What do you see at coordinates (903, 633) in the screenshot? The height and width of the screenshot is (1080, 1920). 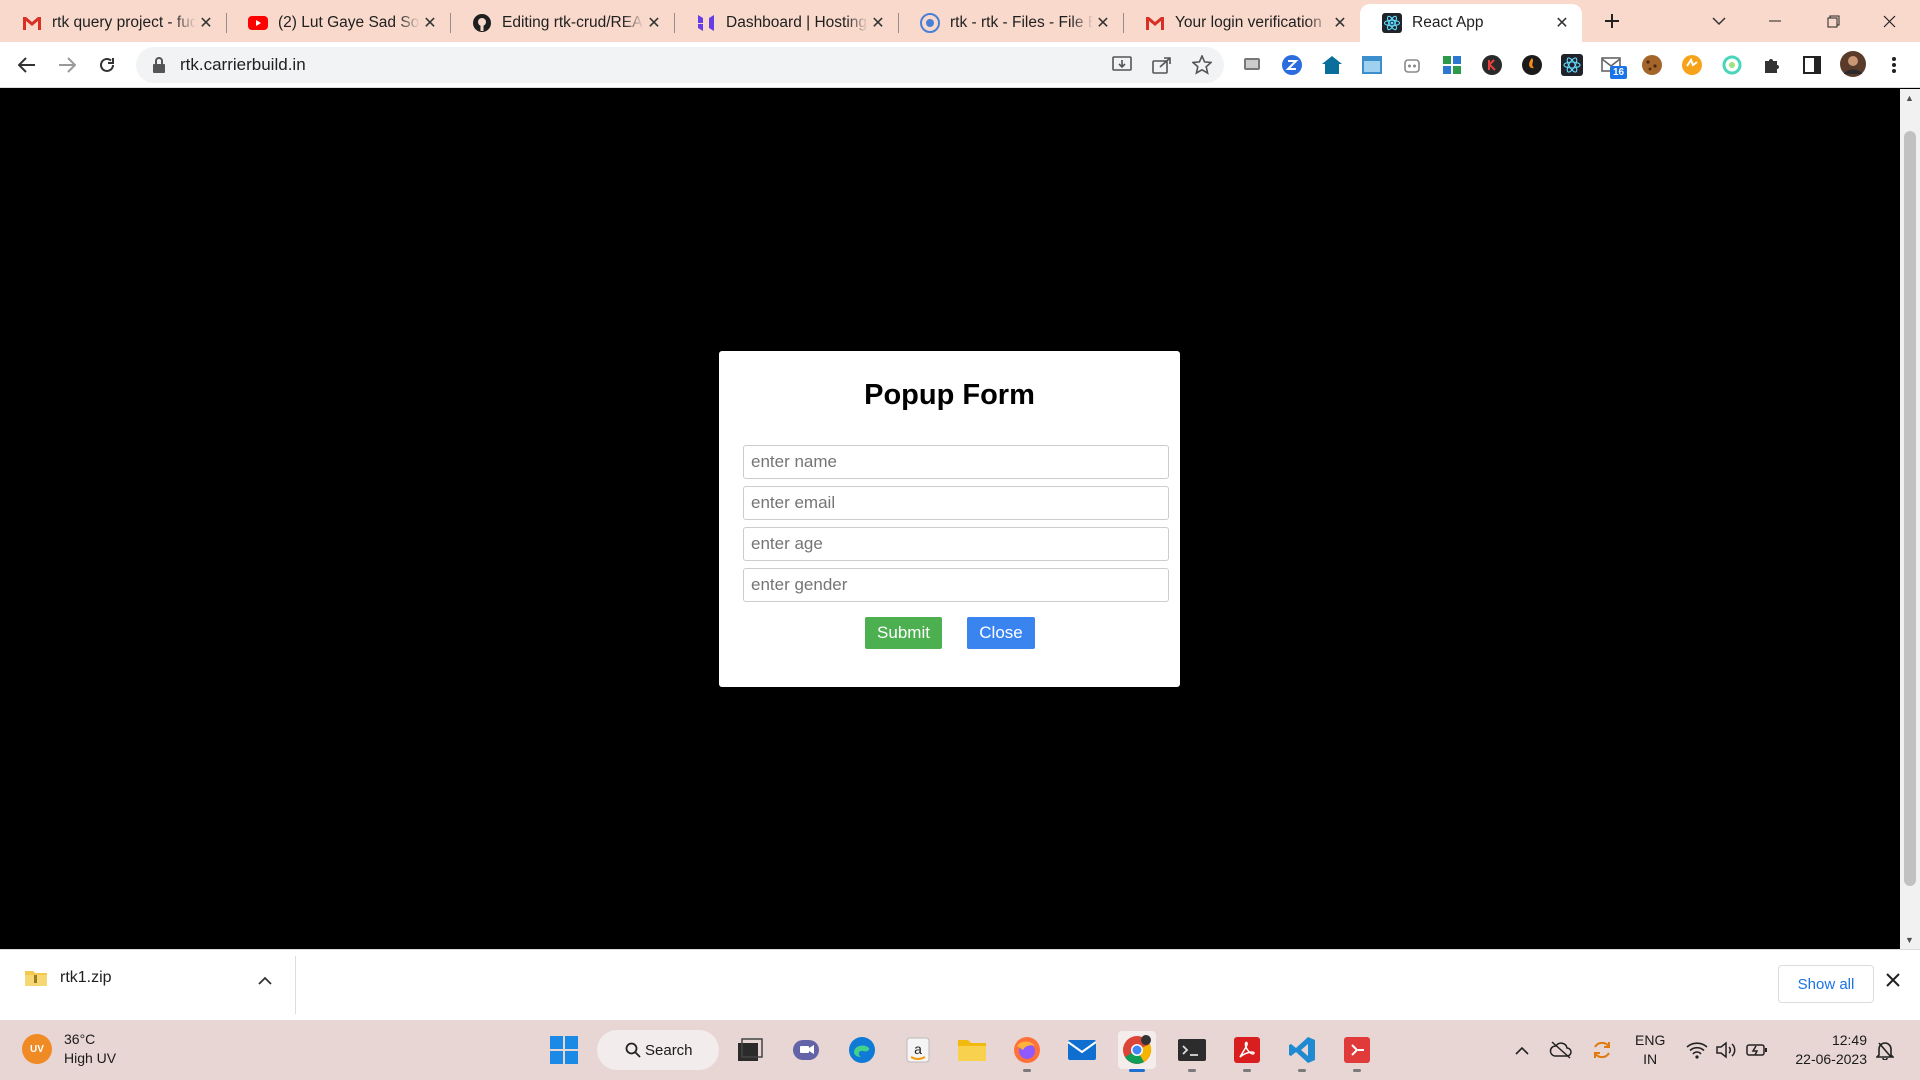 I see `submit-button: Submit` at bounding box center [903, 633].